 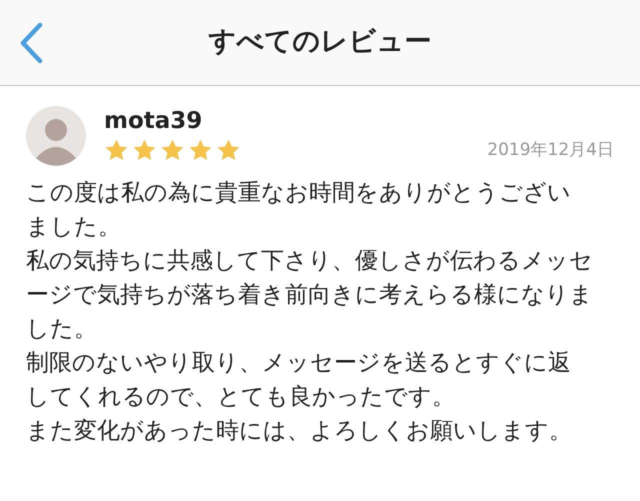 What do you see at coordinates (320, 42) in the screenshot?
I see `page-title: すべてのレビュー` at bounding box center [320, 42].